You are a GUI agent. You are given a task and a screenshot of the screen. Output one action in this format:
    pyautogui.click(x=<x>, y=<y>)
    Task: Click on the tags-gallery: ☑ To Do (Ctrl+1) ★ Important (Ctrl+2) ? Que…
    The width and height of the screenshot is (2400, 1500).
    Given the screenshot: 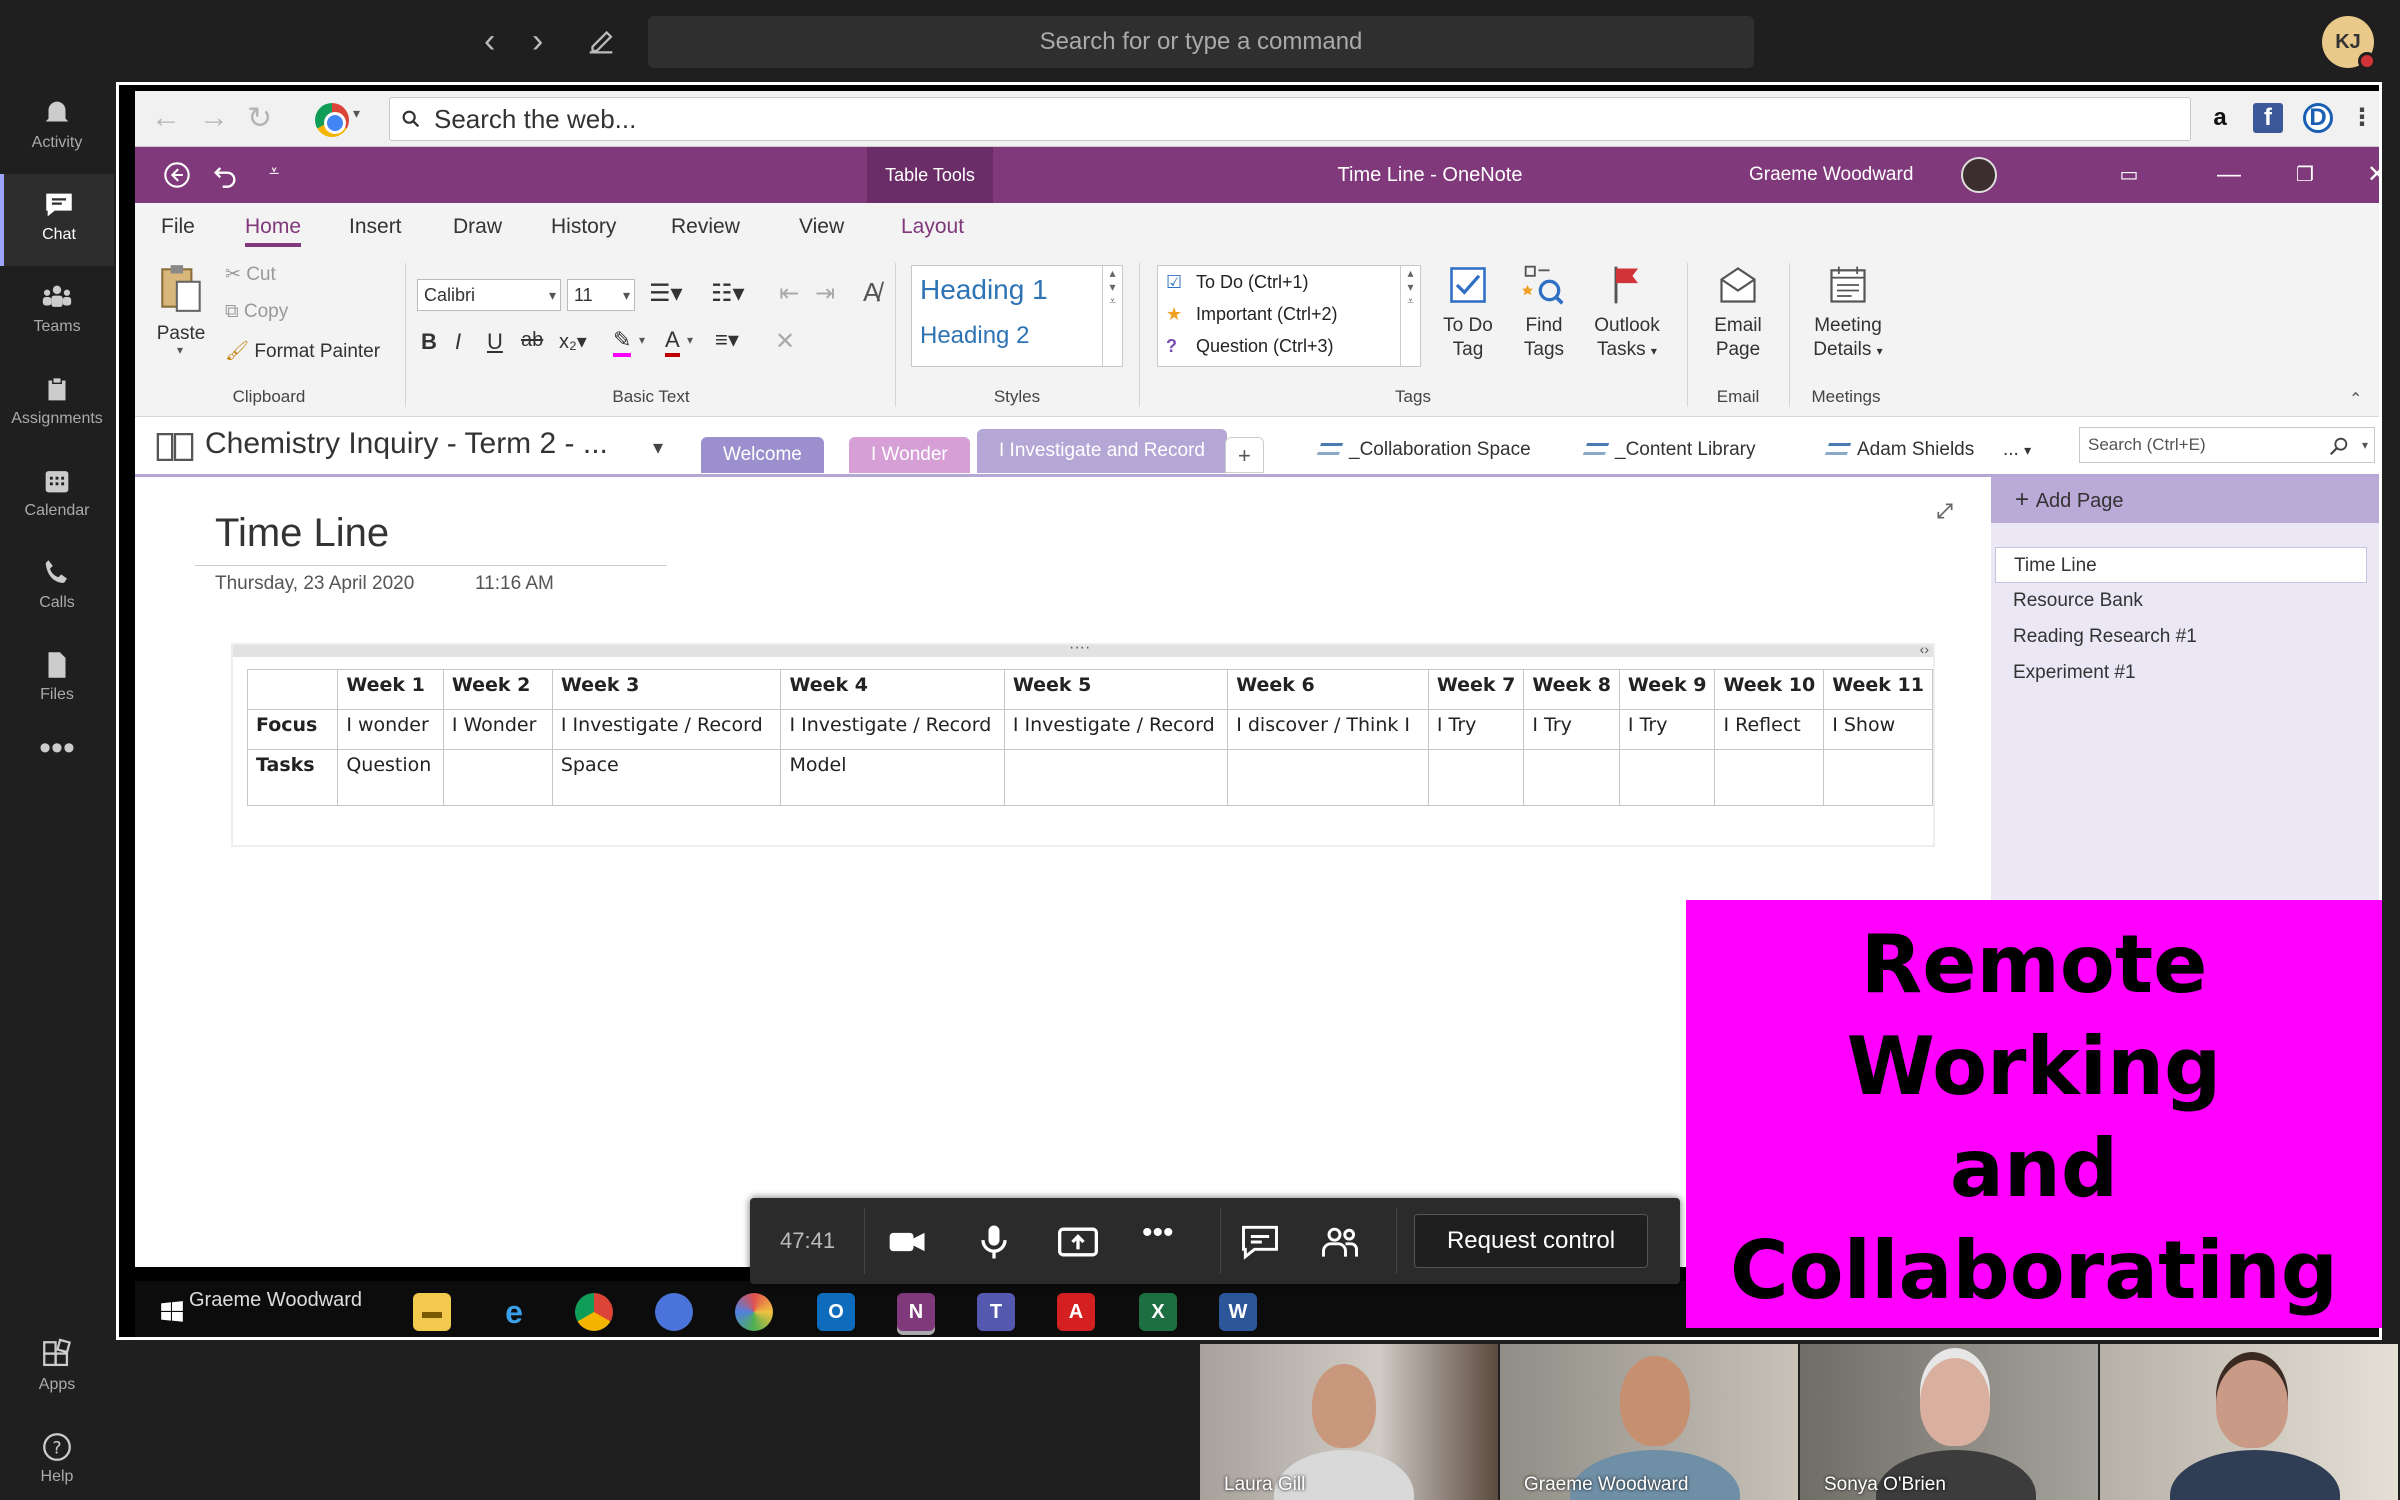 What is the action you would take?
    pyautogui.click(x=1289, y=316)
    